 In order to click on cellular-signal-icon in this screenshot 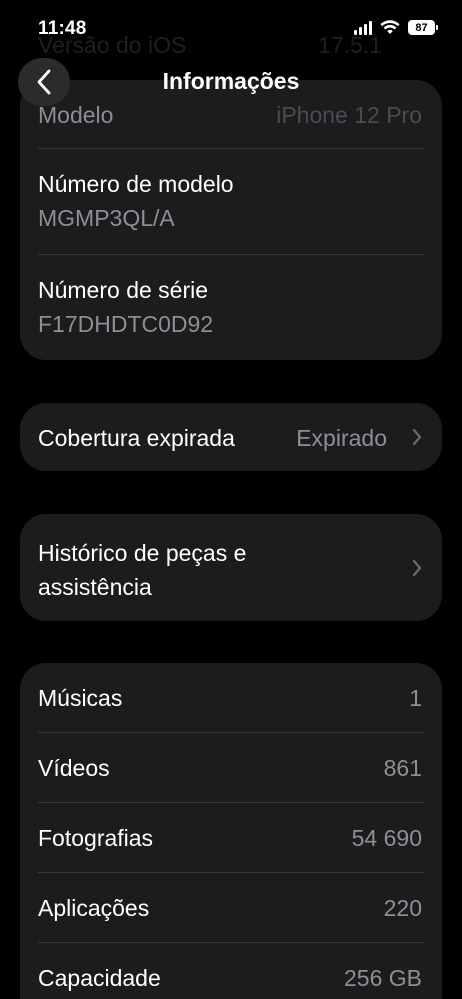, I will do `click(363, 27)`.